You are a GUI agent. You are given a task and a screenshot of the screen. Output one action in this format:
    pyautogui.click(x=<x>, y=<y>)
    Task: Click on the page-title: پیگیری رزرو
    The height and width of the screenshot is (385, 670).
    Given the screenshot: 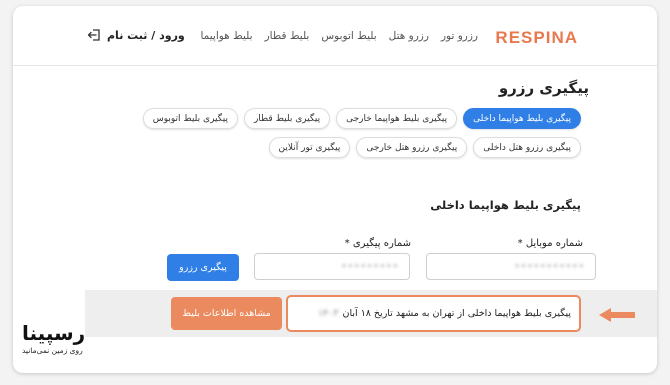 What is the action you would take?
    pyautogui.click(x=543, y=88)
    